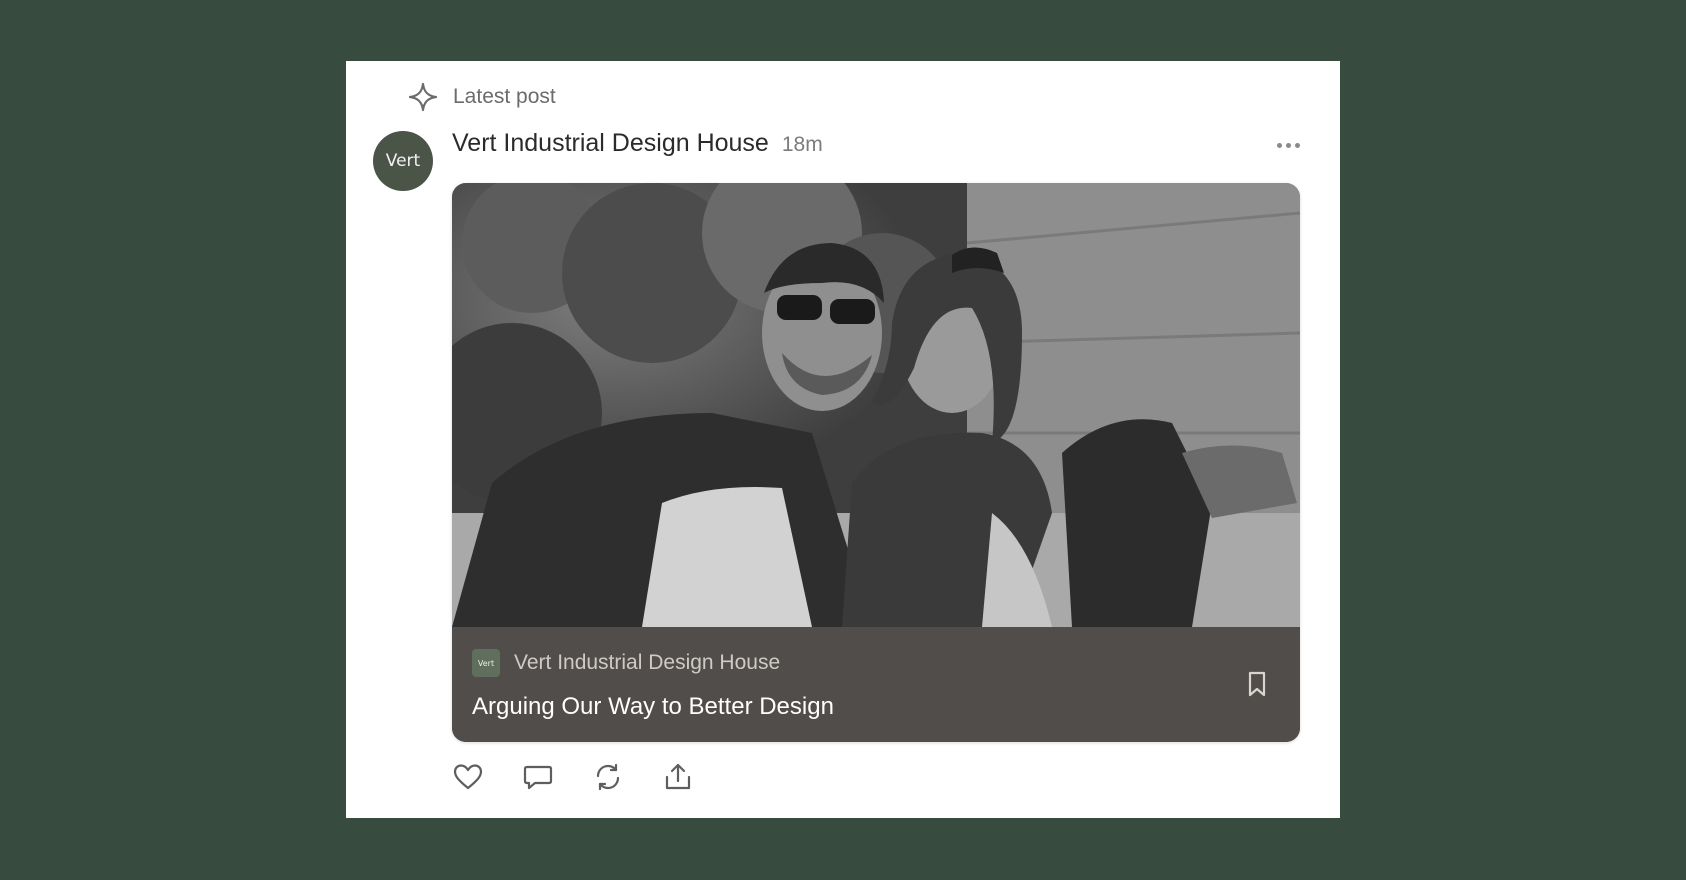  What do you see at coordinates (647, 662) in the screenshot?
I see `publication-name: Vert Industrial Design House` at bounding box center [647, 662].